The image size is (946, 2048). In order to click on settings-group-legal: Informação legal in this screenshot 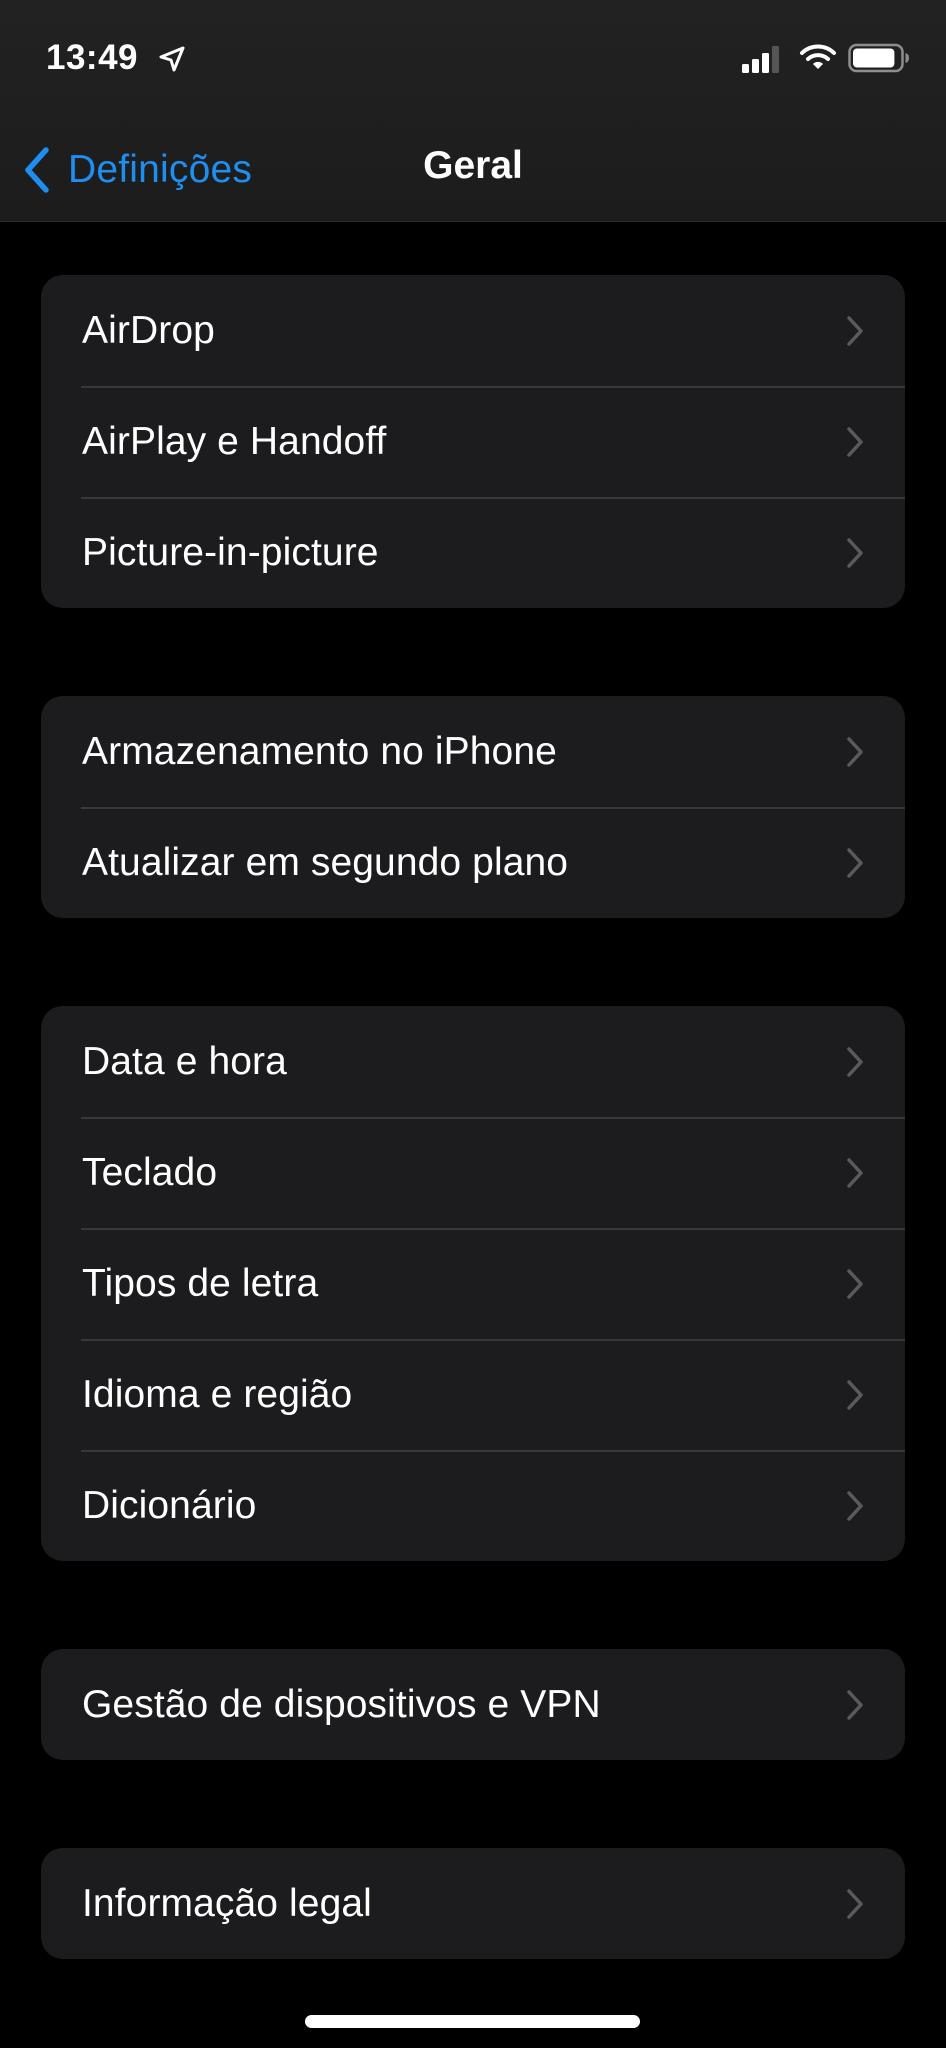, I will do `click(473, 1903)`.